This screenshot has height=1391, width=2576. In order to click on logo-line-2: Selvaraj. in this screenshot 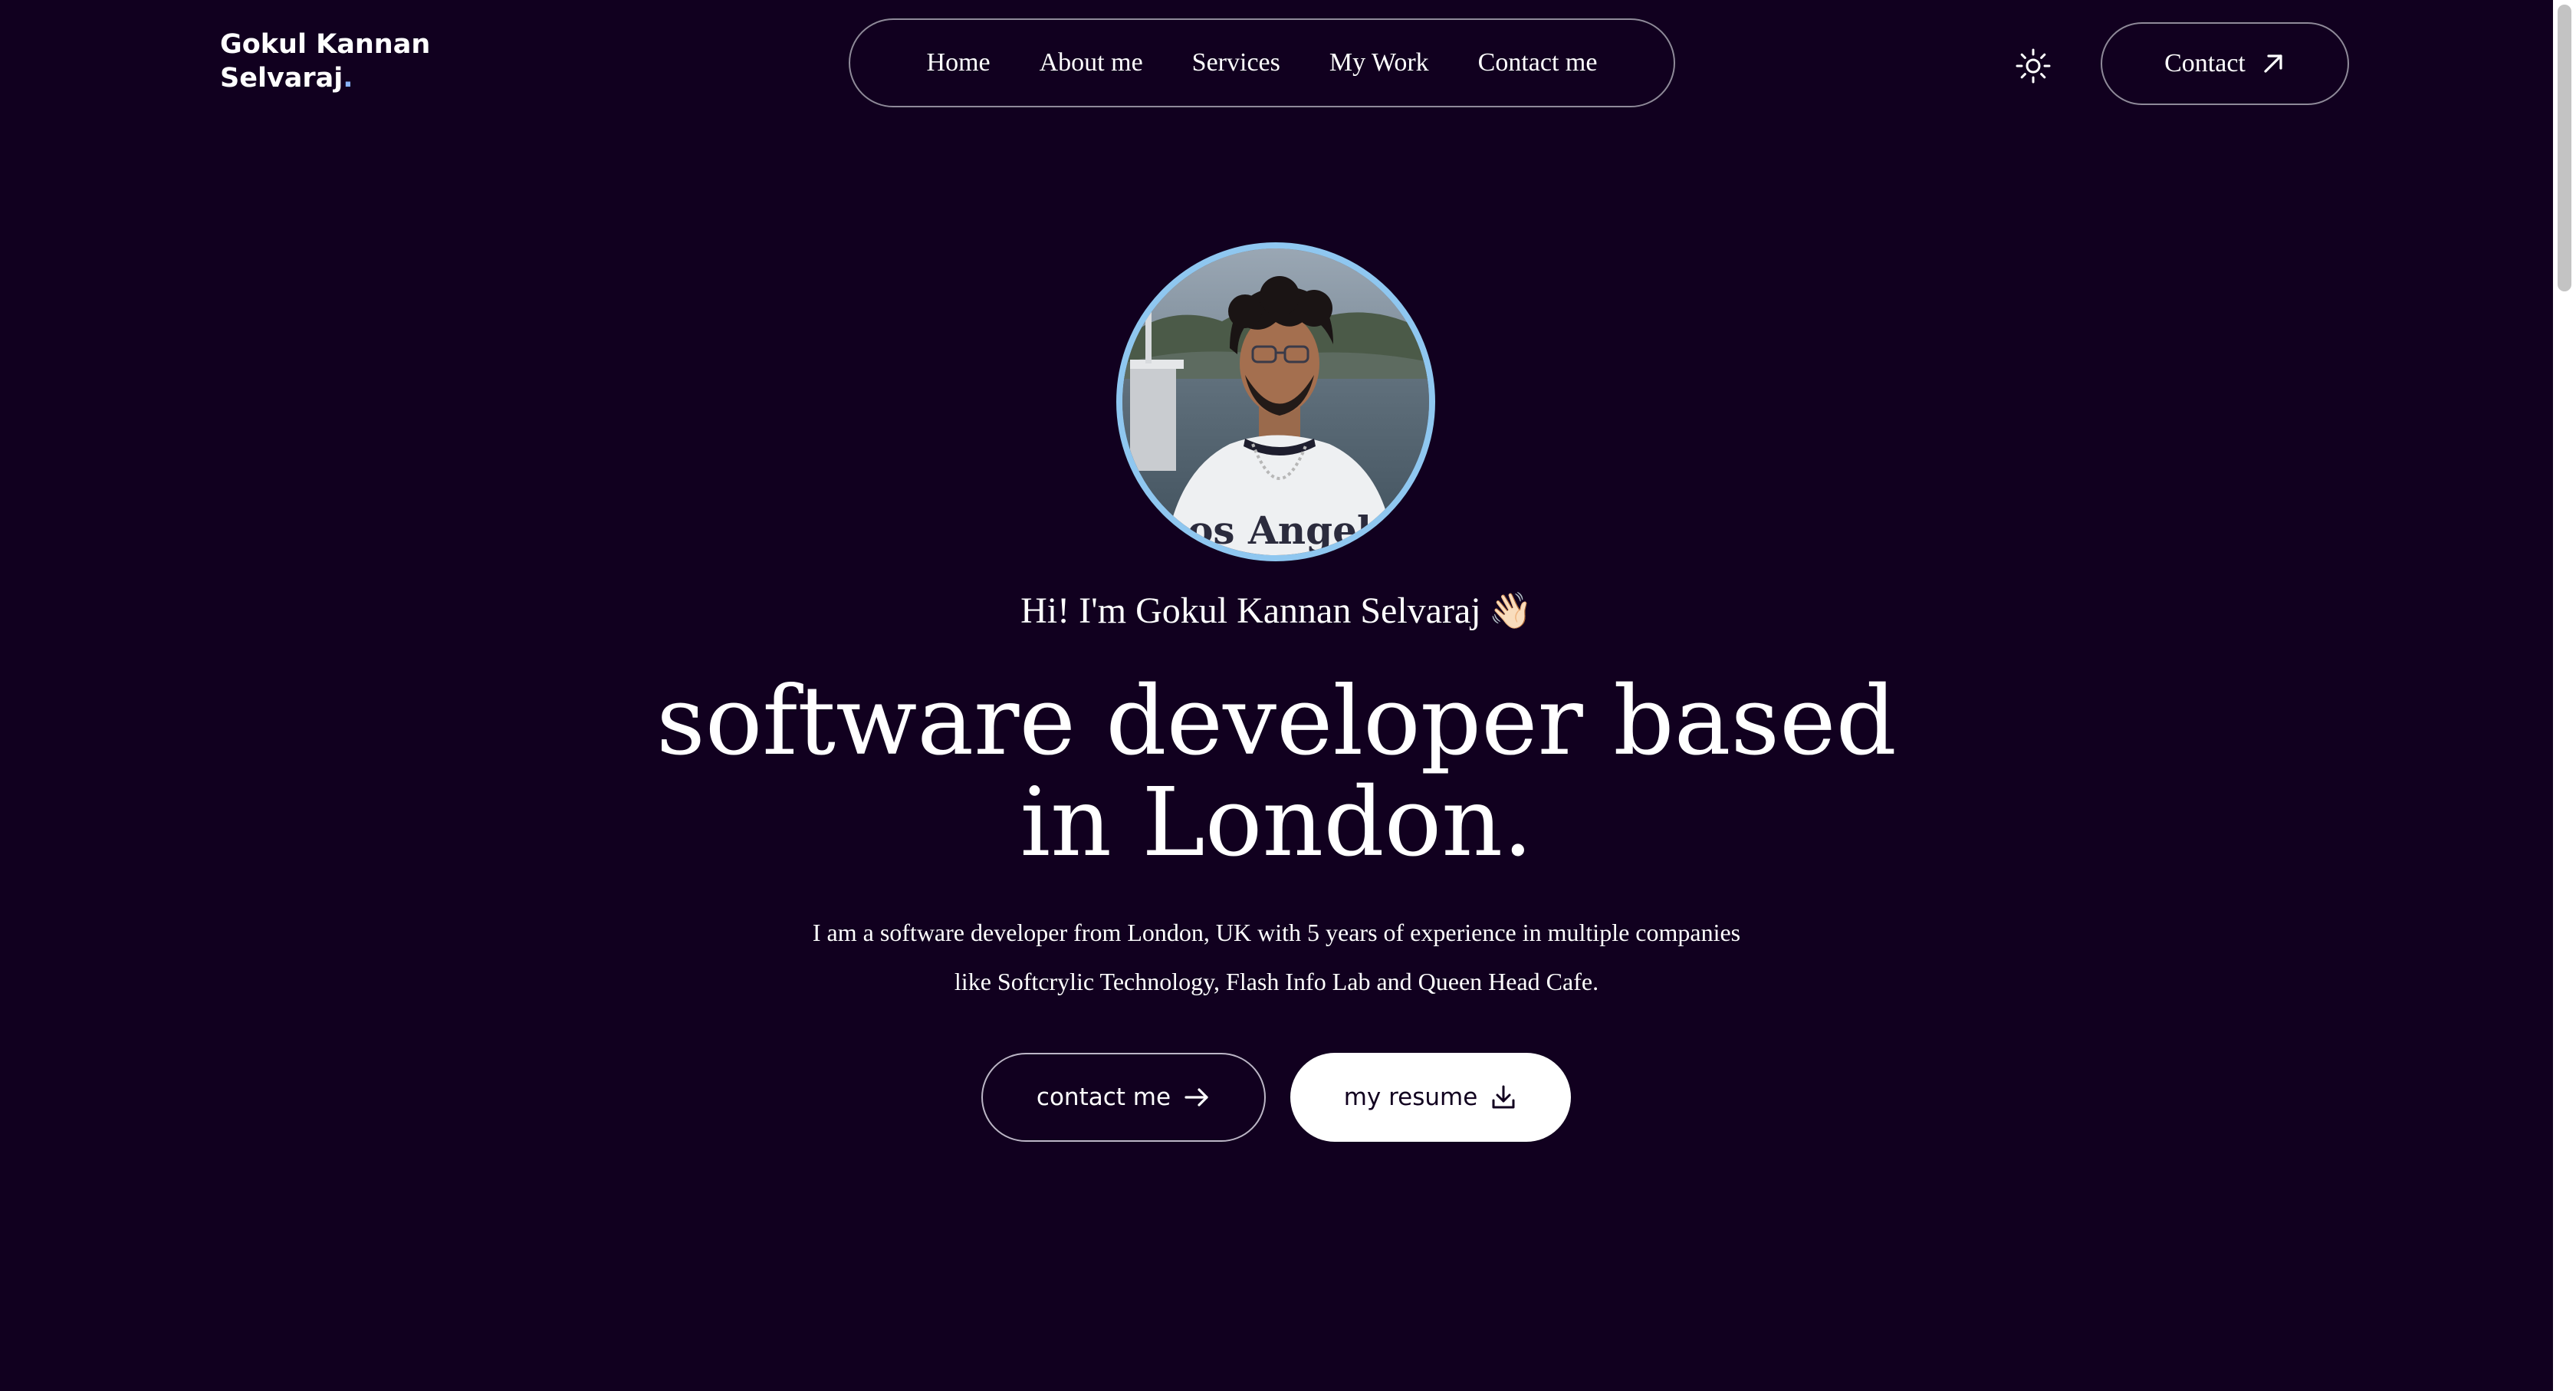, I will do `click(325, 78)`.